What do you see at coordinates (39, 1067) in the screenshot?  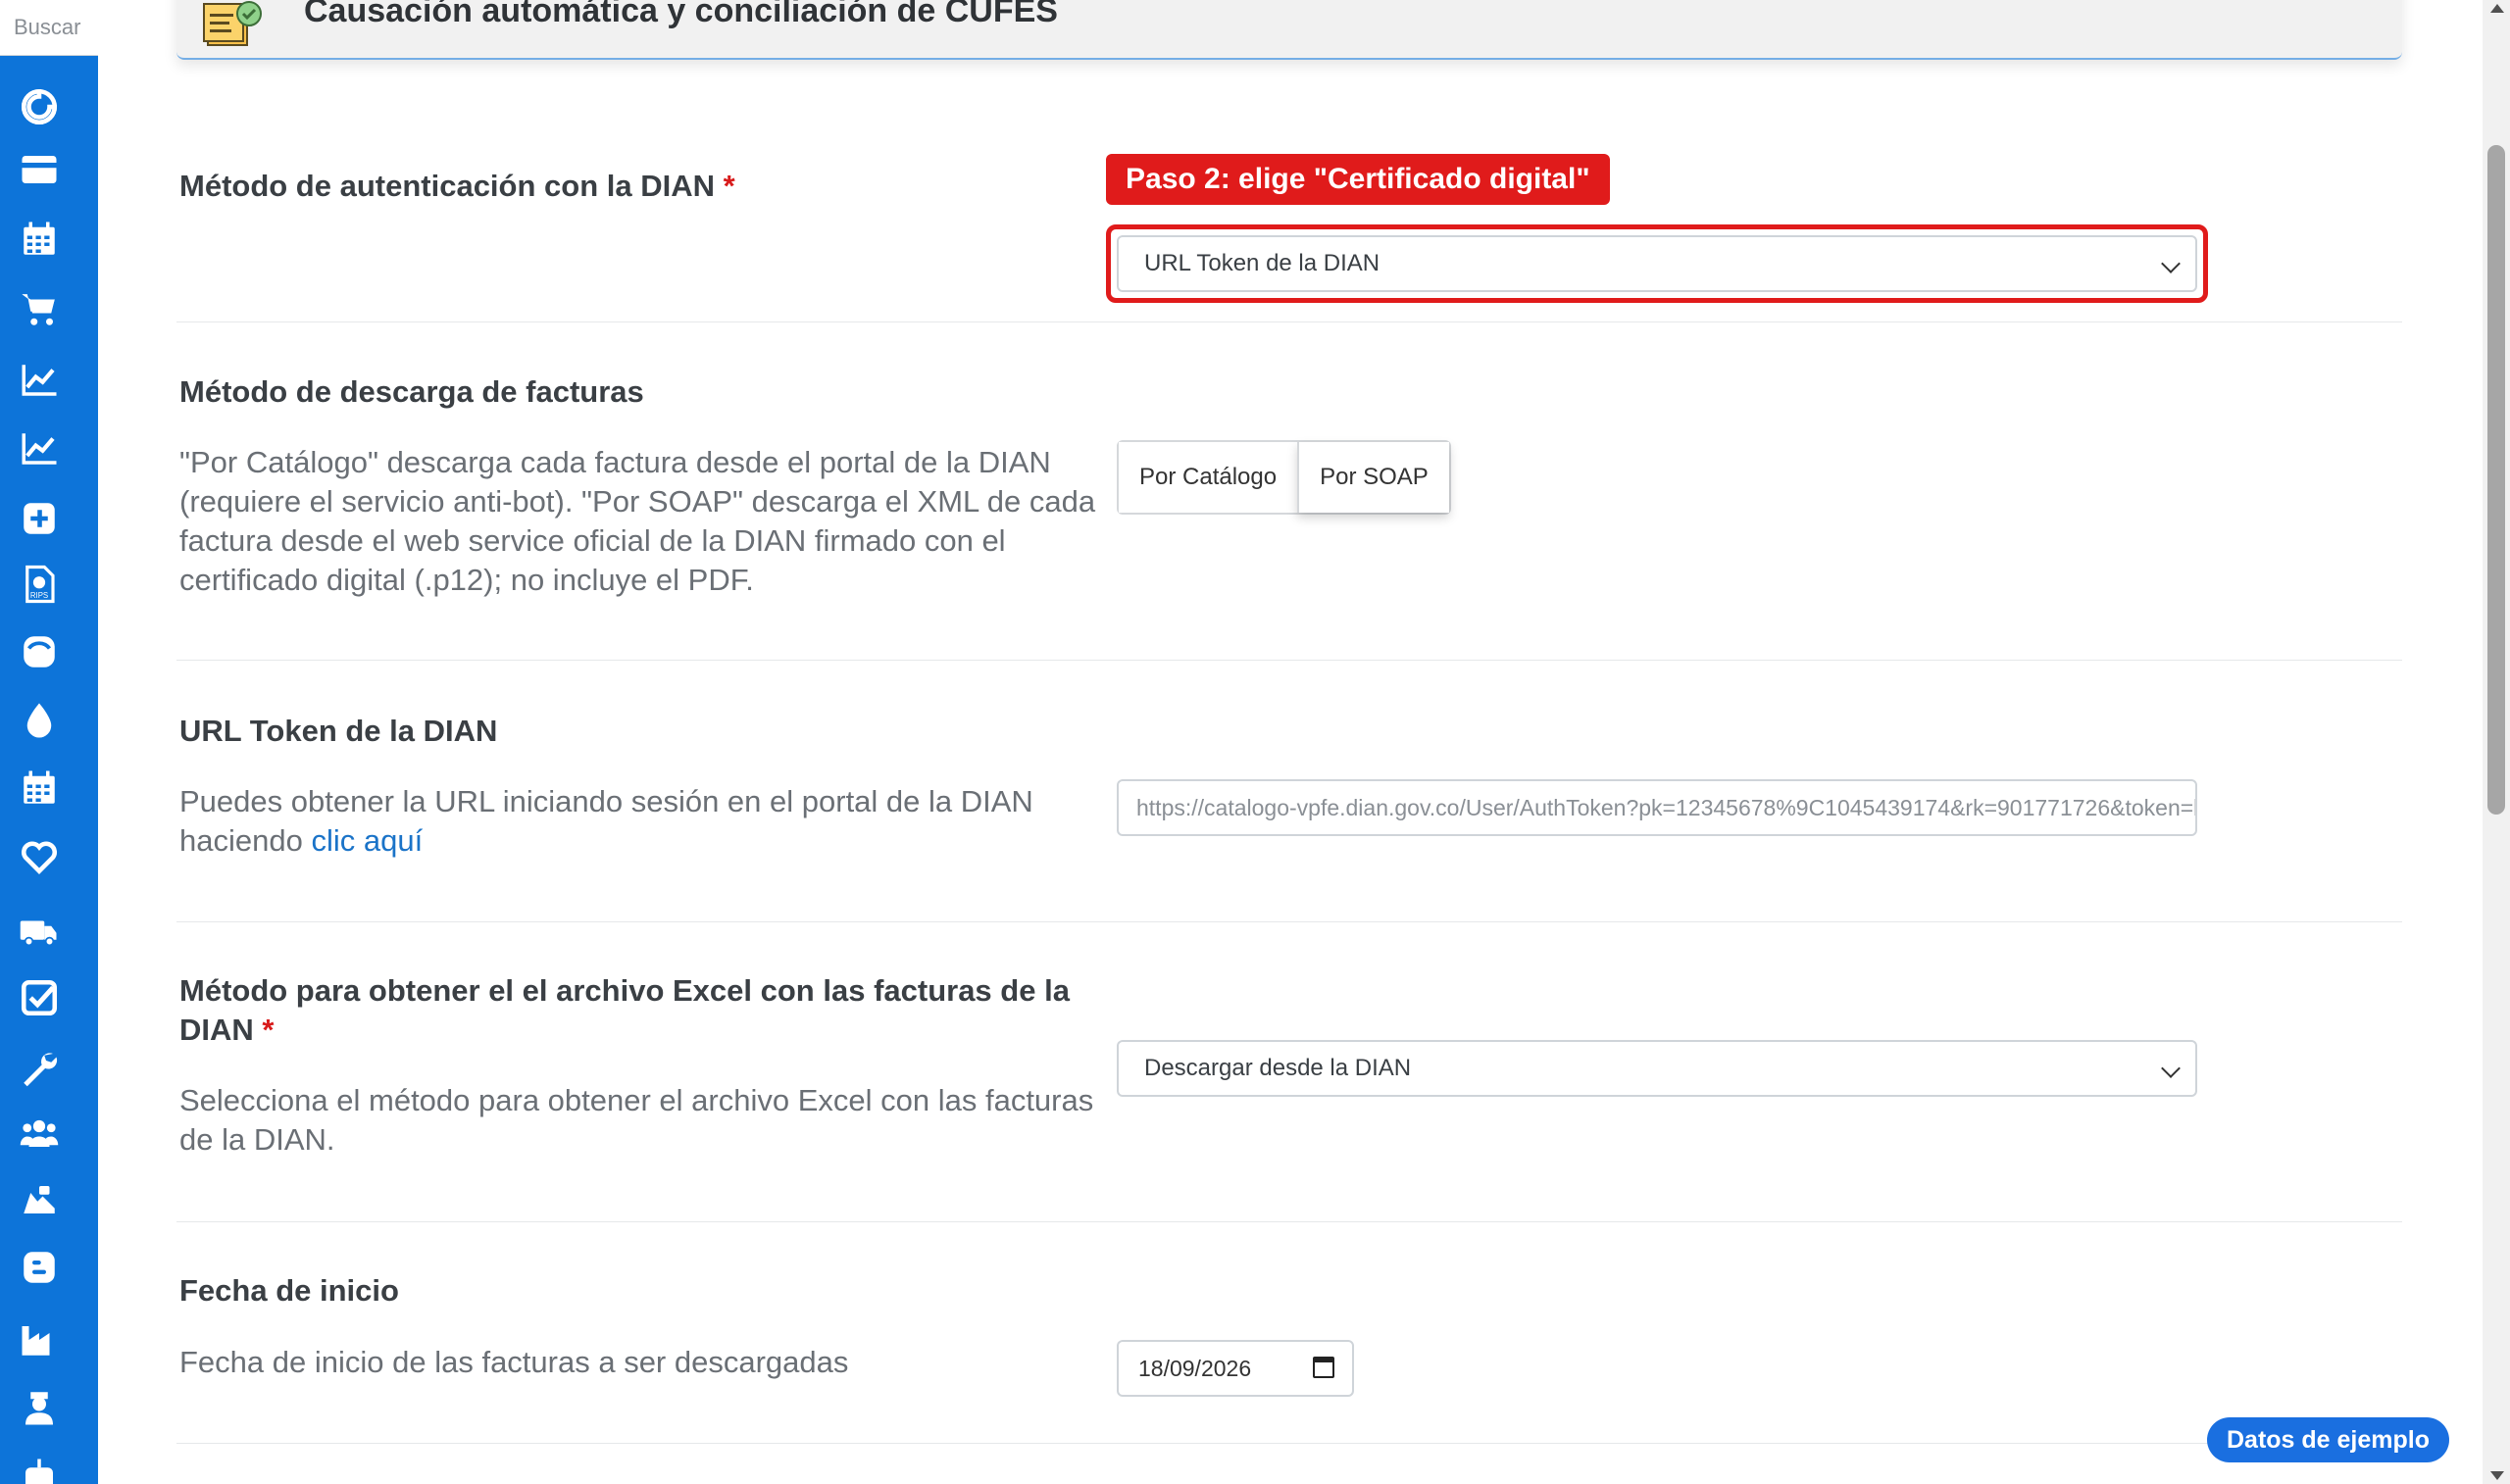 I see `wrench-icon` at bounding box center [39, 1067].